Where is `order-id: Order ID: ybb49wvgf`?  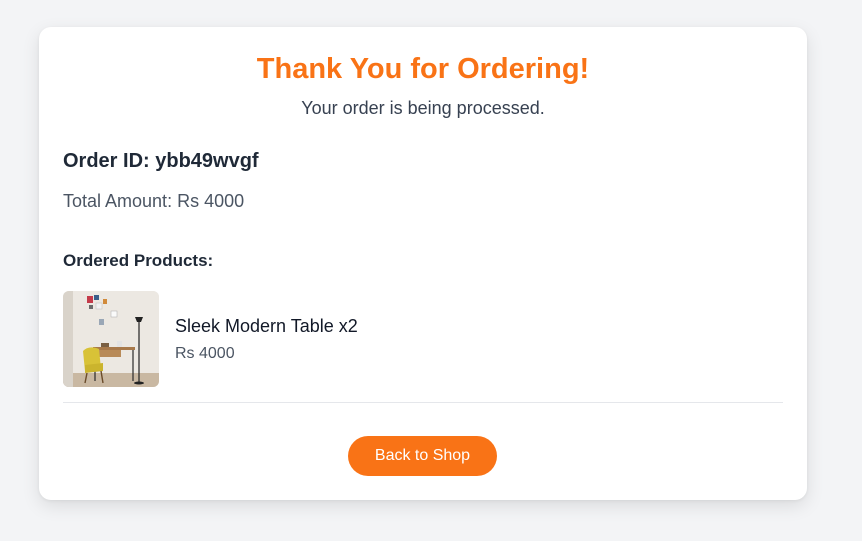
order-id: Order ID: ybb49wvgf is located at coordinates (161, 161).